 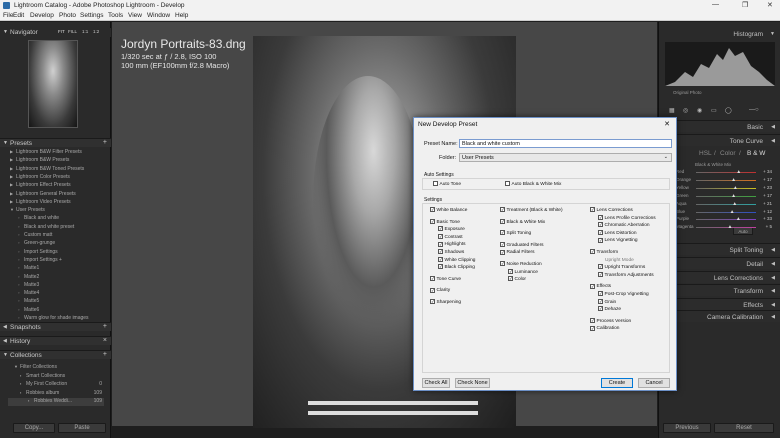 I want to click on slider-value: + 12, so click(x=767, y=211).